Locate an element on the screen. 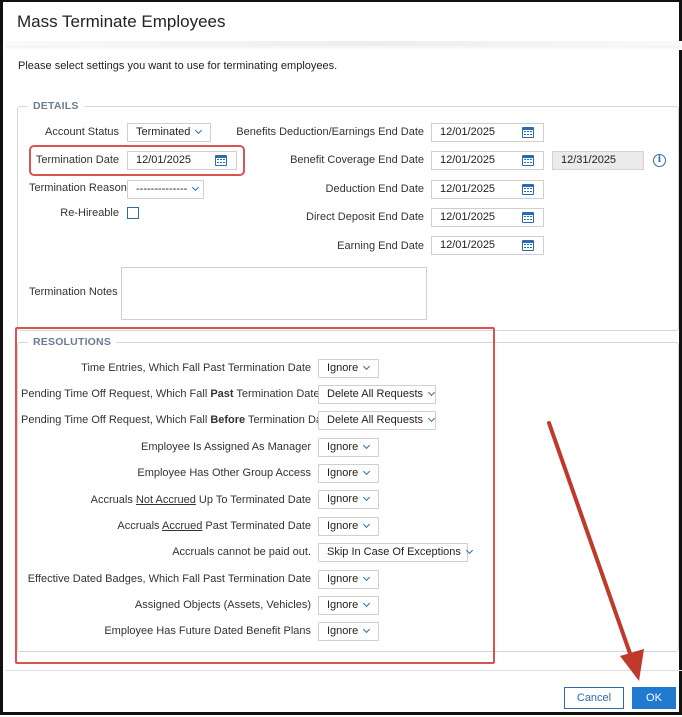  dialog-title: Mass Terminate Employees is located at coordinates (121, 21).